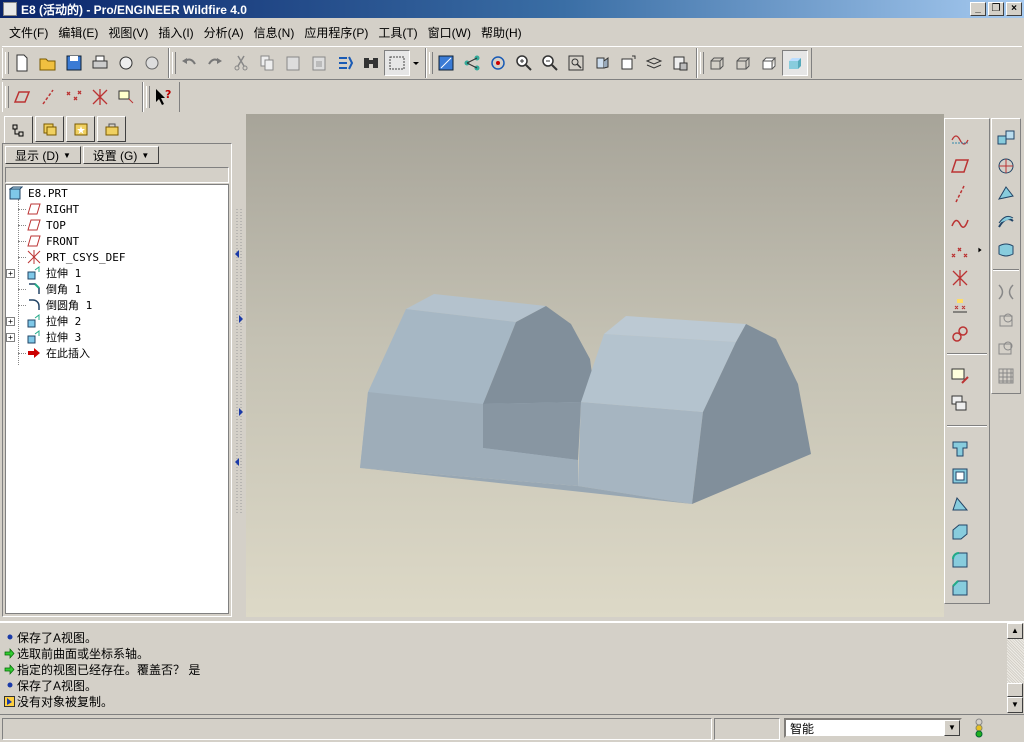 The height and width of the screenshot is (742, 1024). Describe the element at coordinates (498, 63) in the screenshot. I see `spin-center-icon` at that location.